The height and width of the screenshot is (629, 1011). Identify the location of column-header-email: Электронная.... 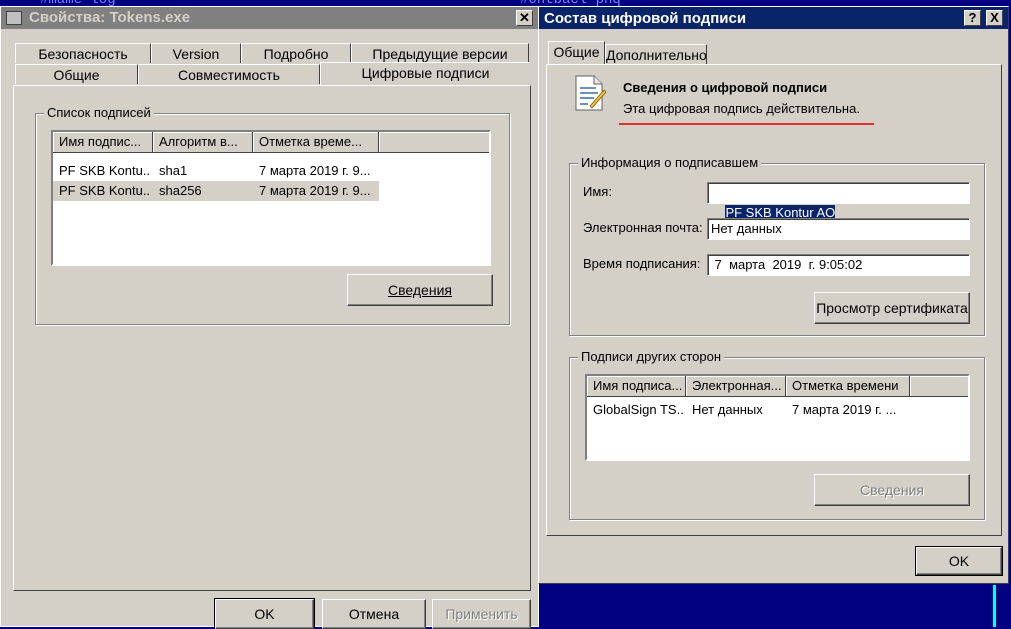
(736, 386).